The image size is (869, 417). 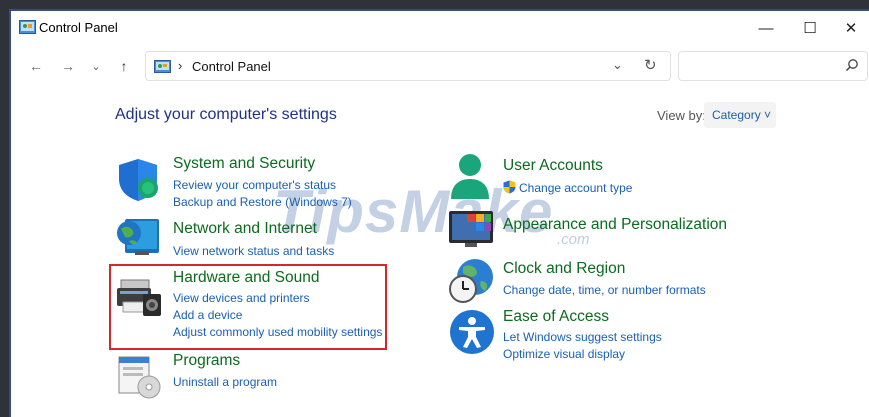 What do you see at coordinates (138, 180) in the screenshot?
I see `shield-icon` at bounding box center [138, 180].